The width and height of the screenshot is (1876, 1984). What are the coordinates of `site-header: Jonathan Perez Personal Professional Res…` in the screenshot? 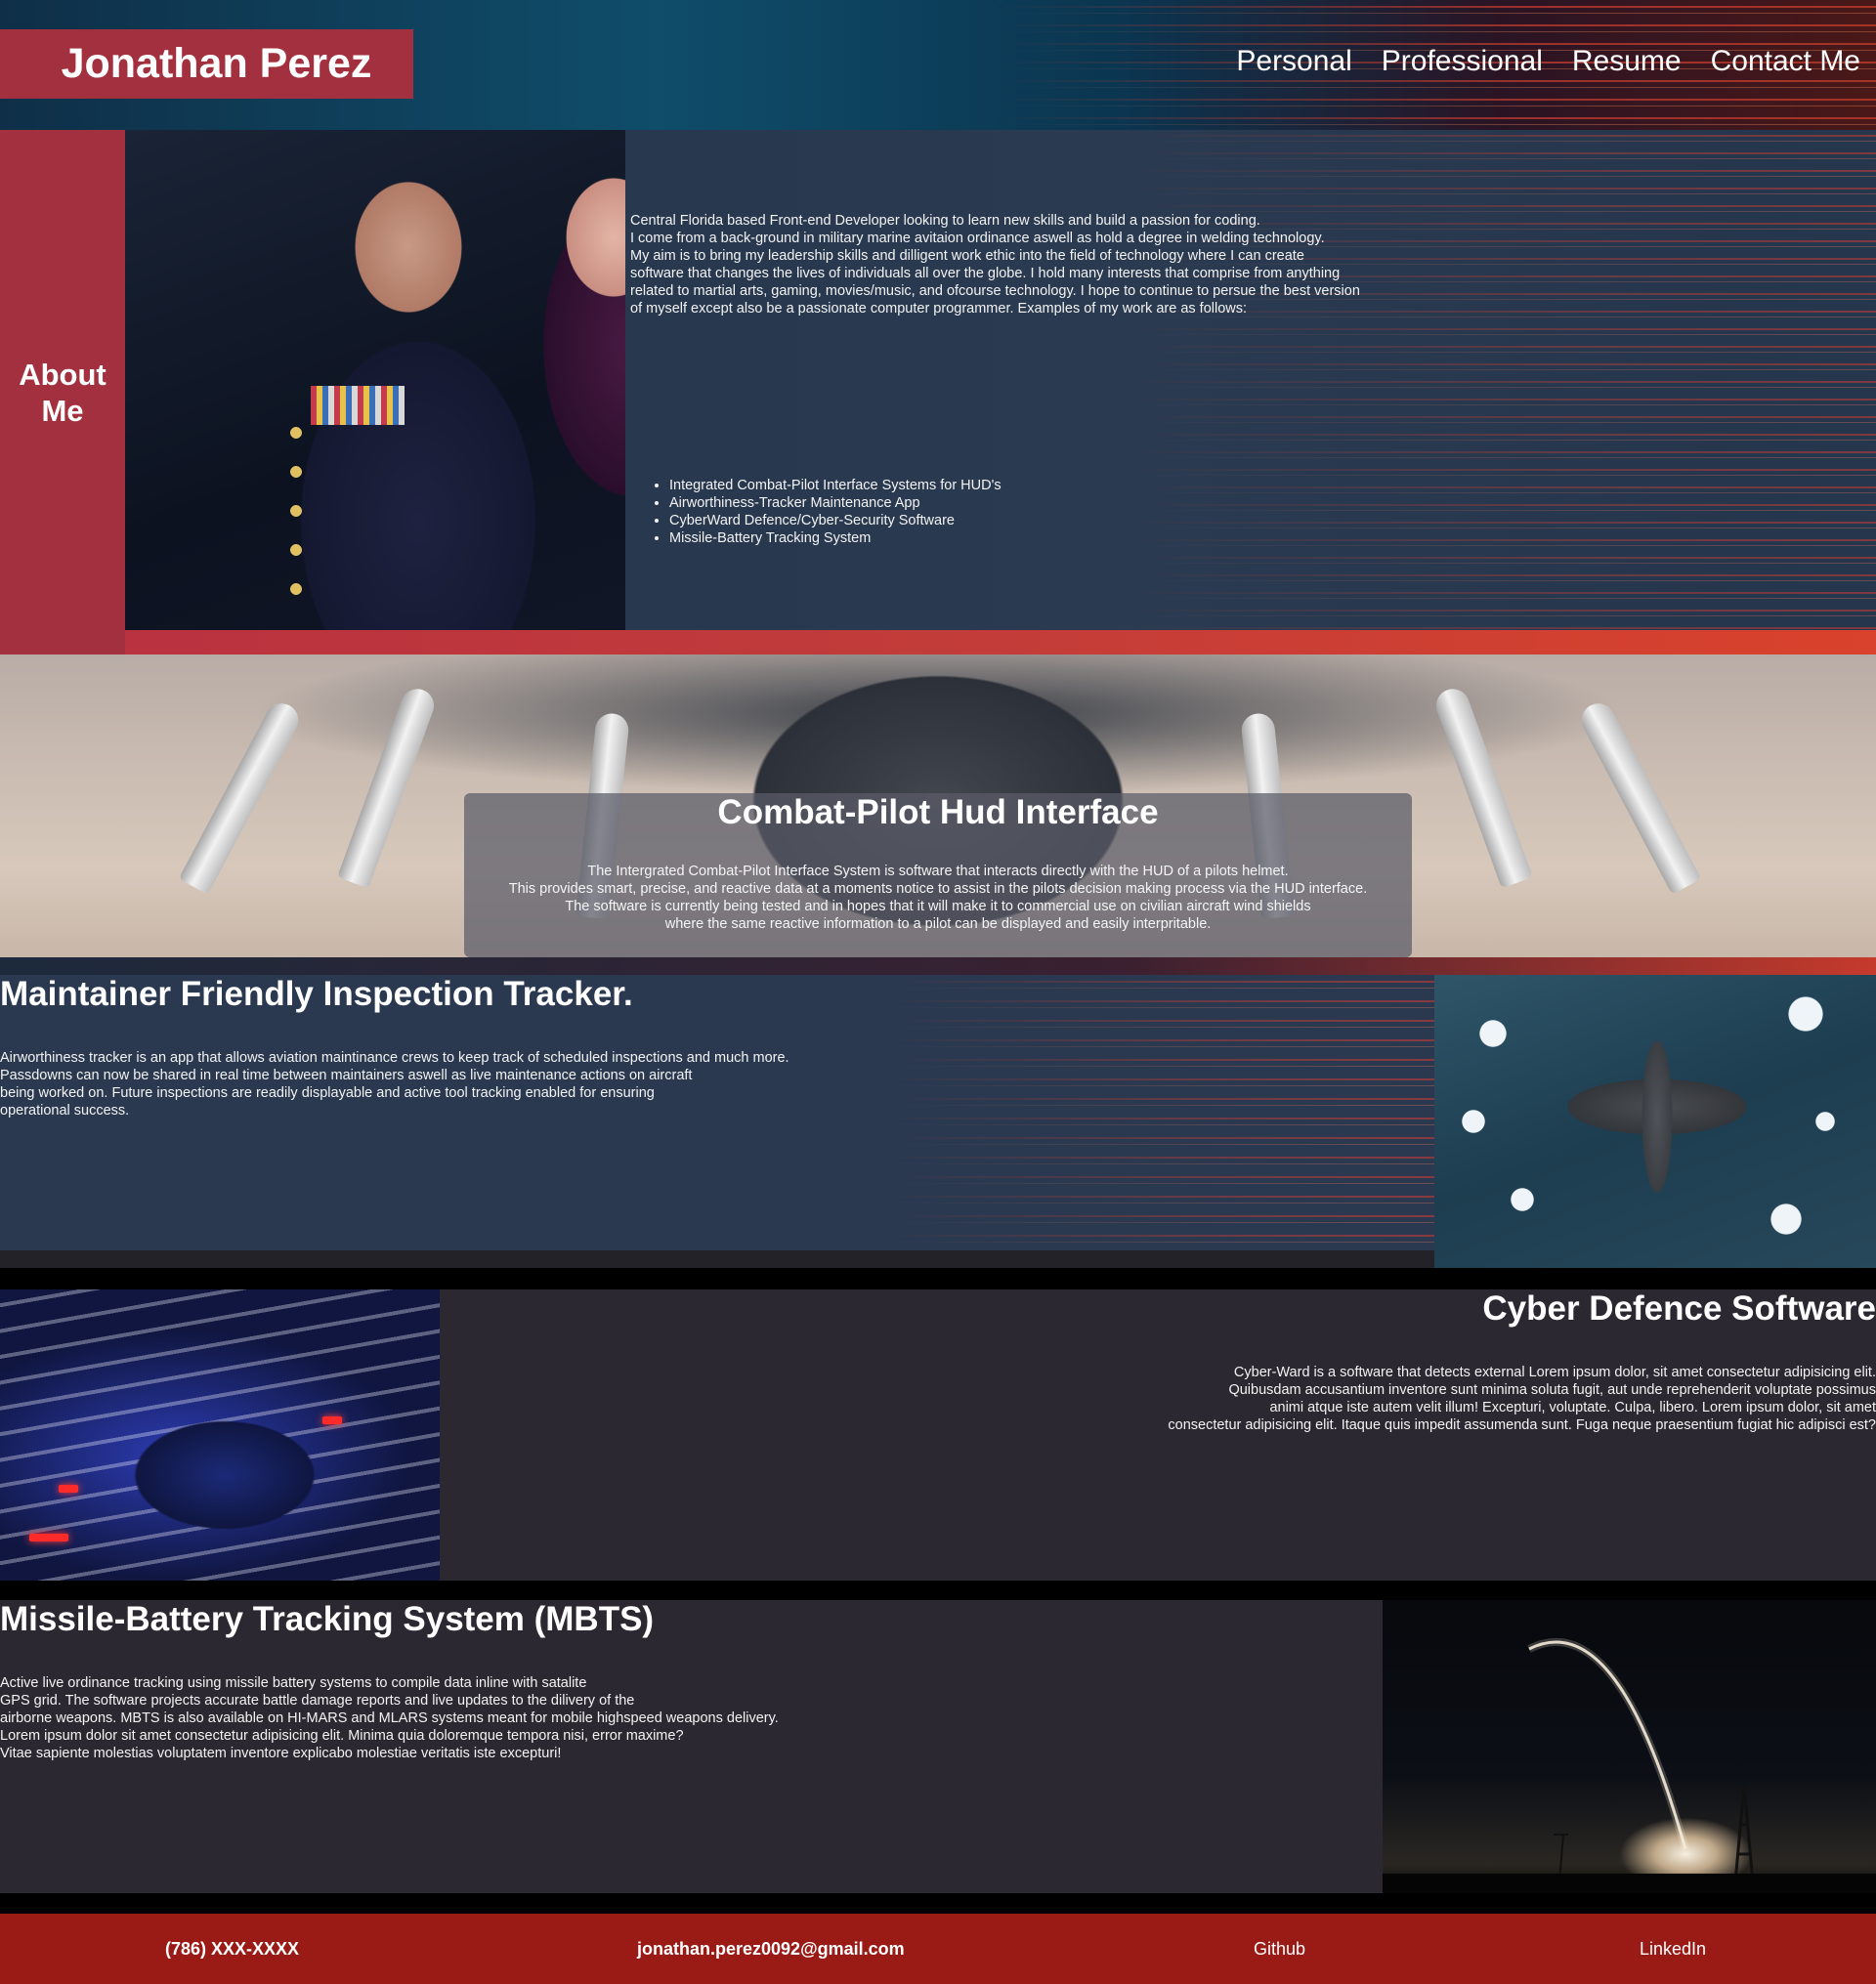 It's located at (938, 65).